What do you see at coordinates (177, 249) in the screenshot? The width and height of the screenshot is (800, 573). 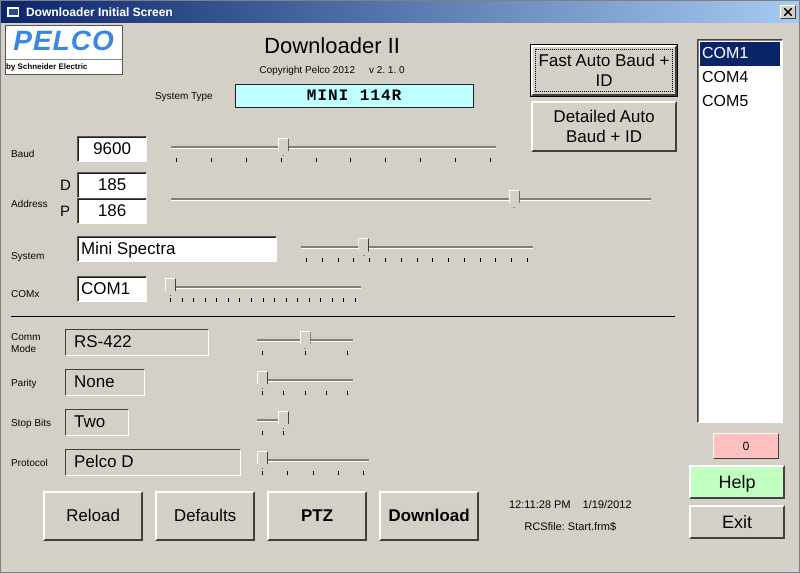 I see `setting-field: Mini Spectra` at bounding box center [177, 249].